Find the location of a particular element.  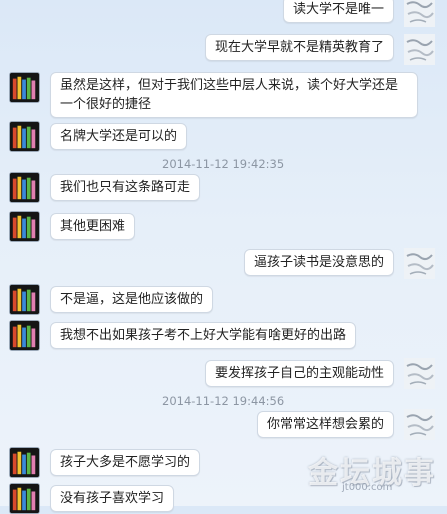

timestamp: 2014-11-12 19:44:56 is located at coordinates (223, 401).